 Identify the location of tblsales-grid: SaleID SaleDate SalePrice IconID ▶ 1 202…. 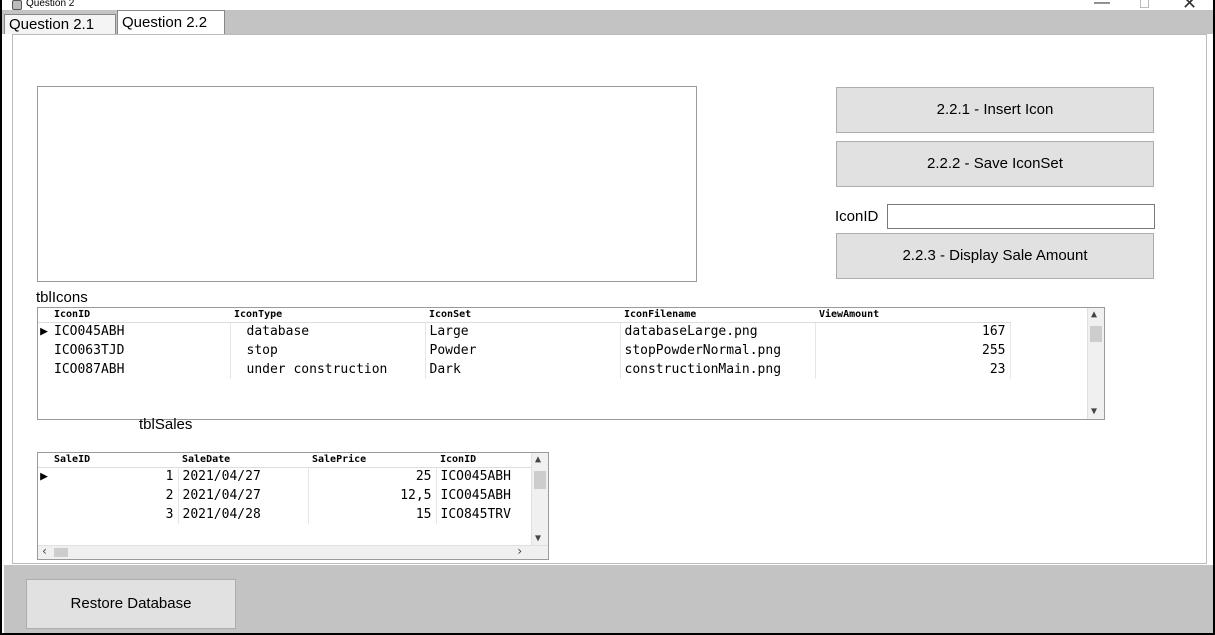
(293, 506).